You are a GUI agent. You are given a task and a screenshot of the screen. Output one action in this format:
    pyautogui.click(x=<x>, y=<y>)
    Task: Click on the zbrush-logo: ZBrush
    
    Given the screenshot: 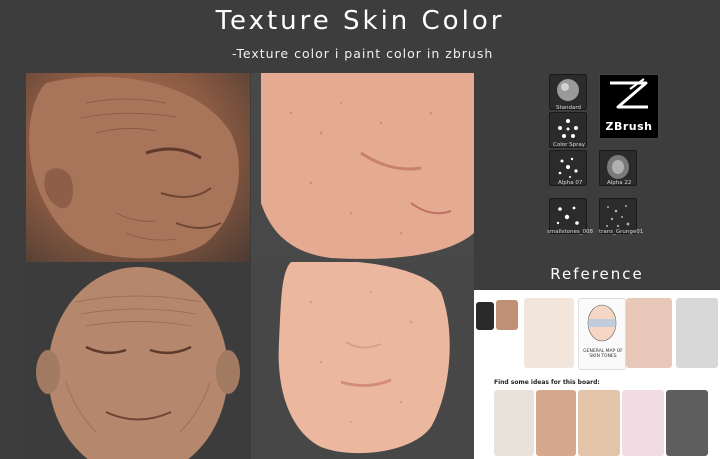 What is the action you would take?
    pyautogui.click(x=629, y=106)
    